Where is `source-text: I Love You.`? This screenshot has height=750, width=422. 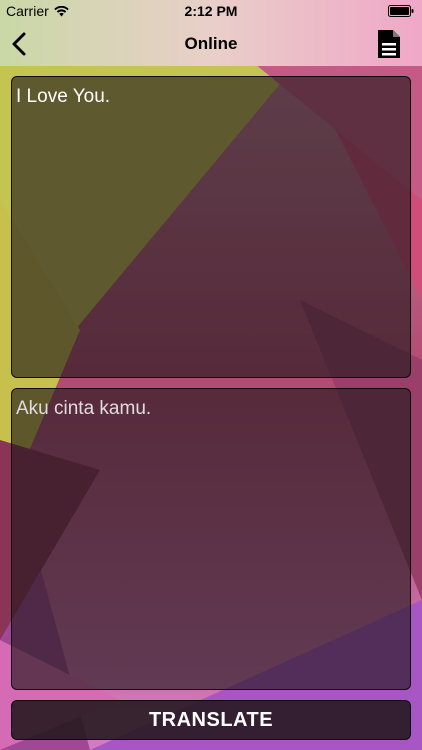
source-text: I Love You. is located at coordinates (63, 96).